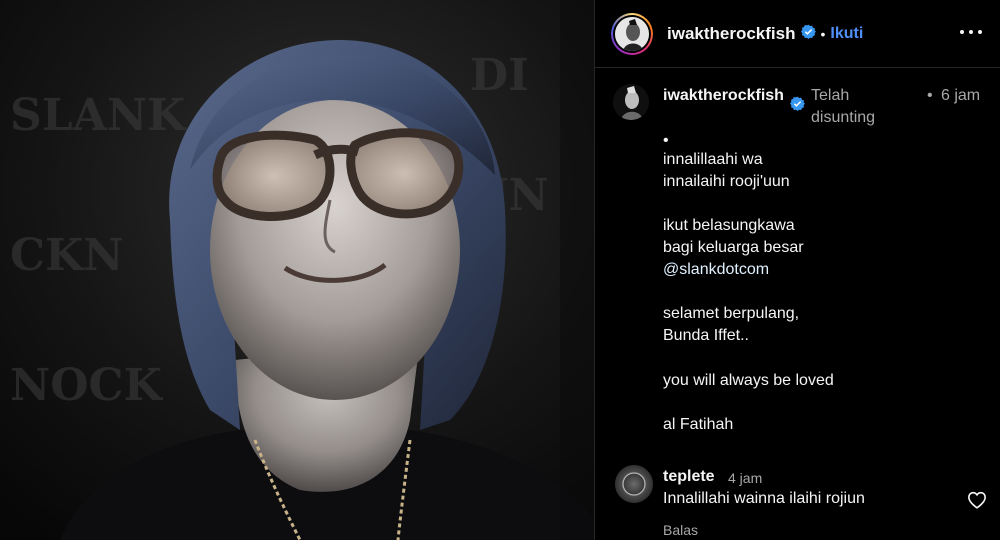 This screenshot has height=540, width=1000. Describe the element at coordinates (797, 106) in the screenshot. I see `caption-verified-badge-icon` at that location.